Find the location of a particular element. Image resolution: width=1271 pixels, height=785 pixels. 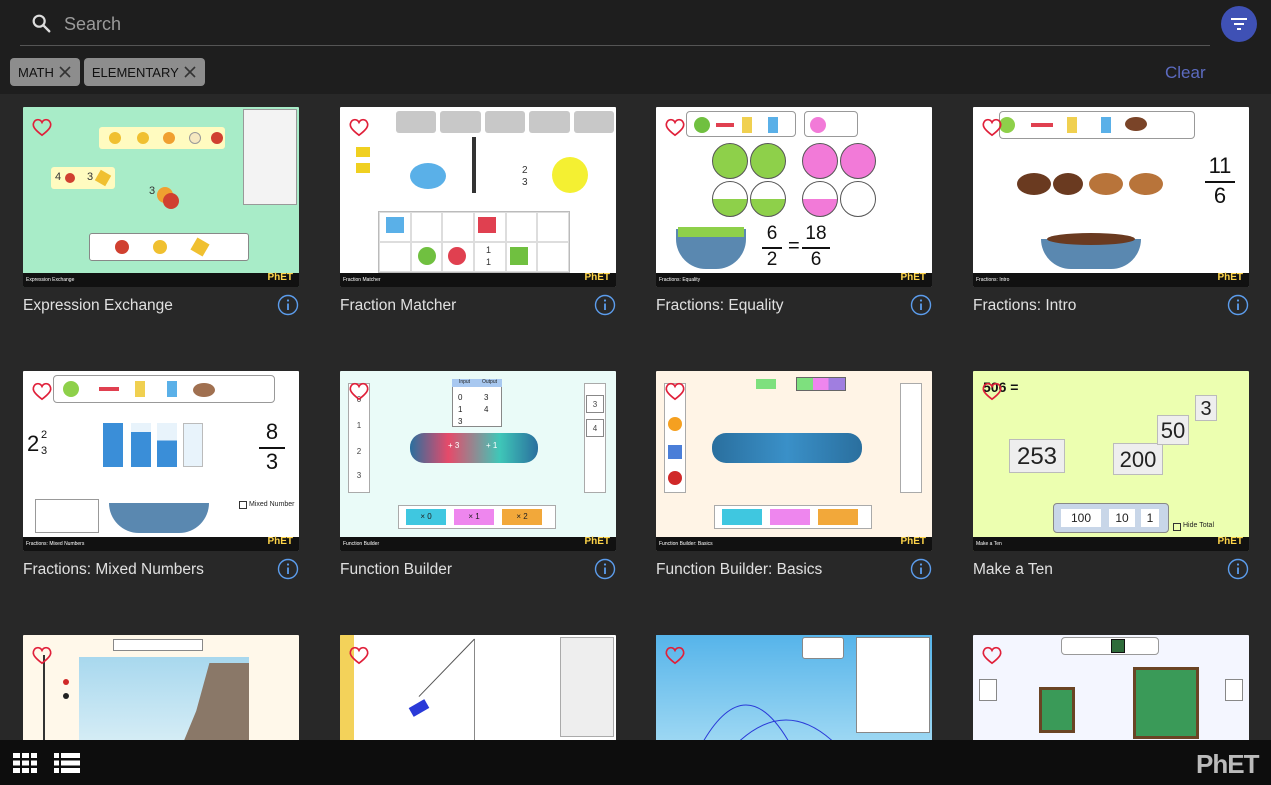

number-source: 10 is located at coordinates (1122, 518).